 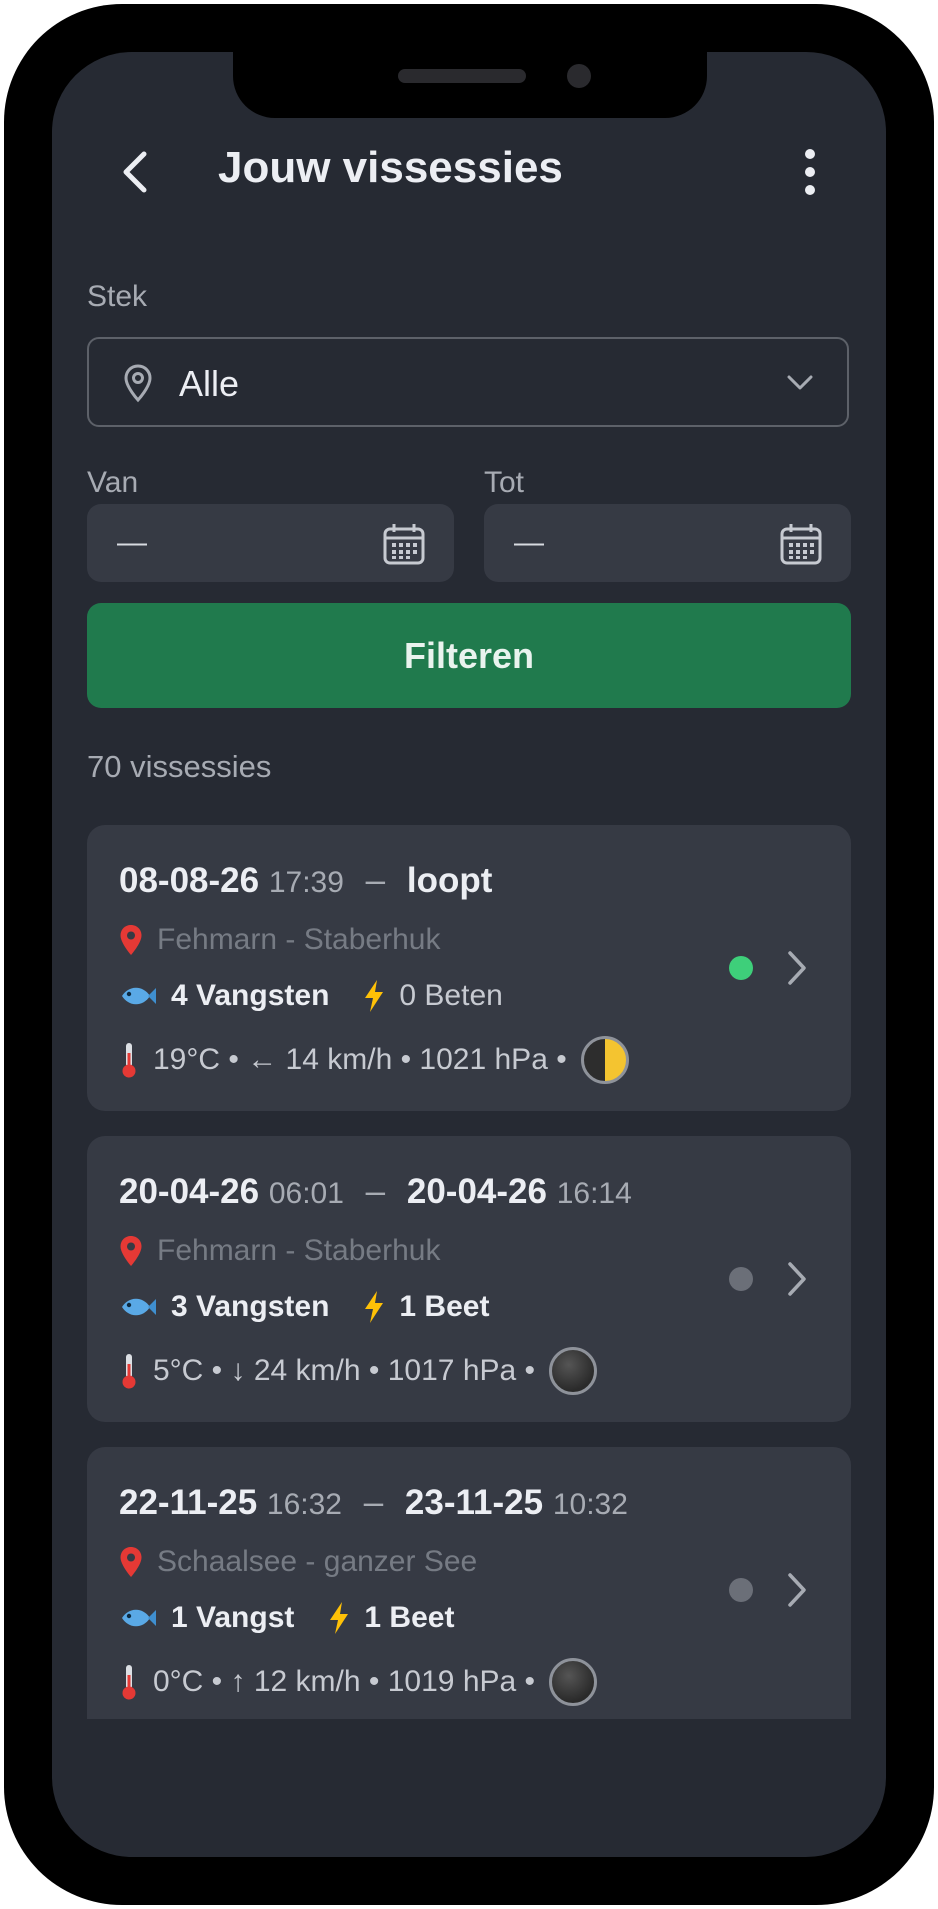 What do you see at coordinates (390, 167) in the screenshot?
I see `page-title: Jouw vissessies` at bounding box center [390, 167].